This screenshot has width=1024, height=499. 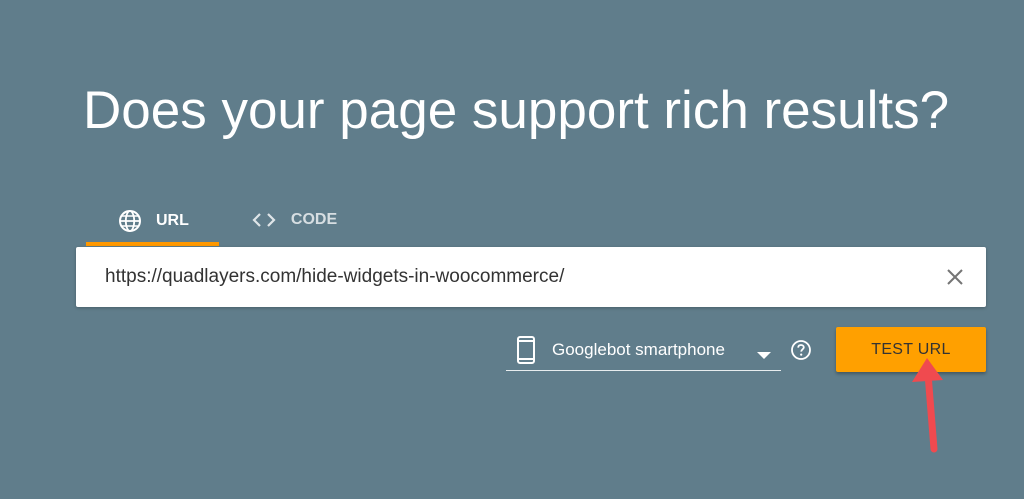 What do you see at coordinates (526, 352) in the screenshot?
I see `smartphone-icon` at bounding box center [526, 352].